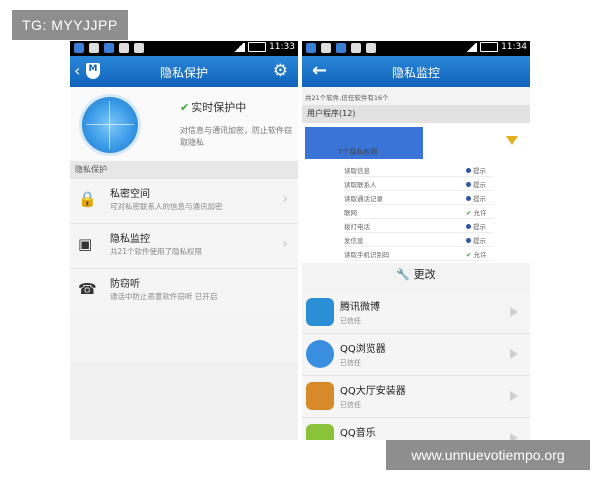 The width and height of the screenshot is (600, 480). I want to click on empty-area, so click(184, 401).